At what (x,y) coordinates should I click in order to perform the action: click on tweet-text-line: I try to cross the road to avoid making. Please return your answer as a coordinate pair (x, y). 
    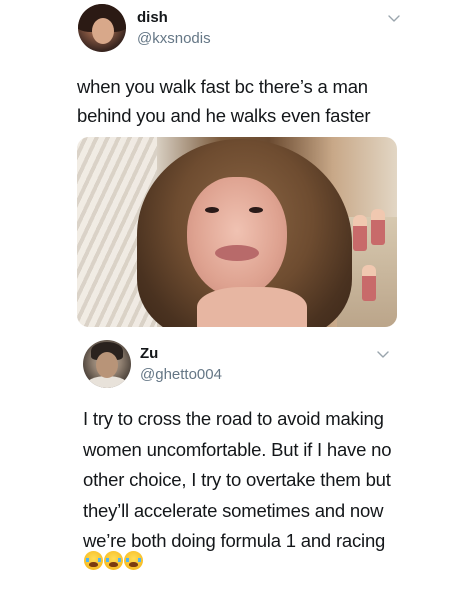
    Looking at the image, I should click on (233, 418).